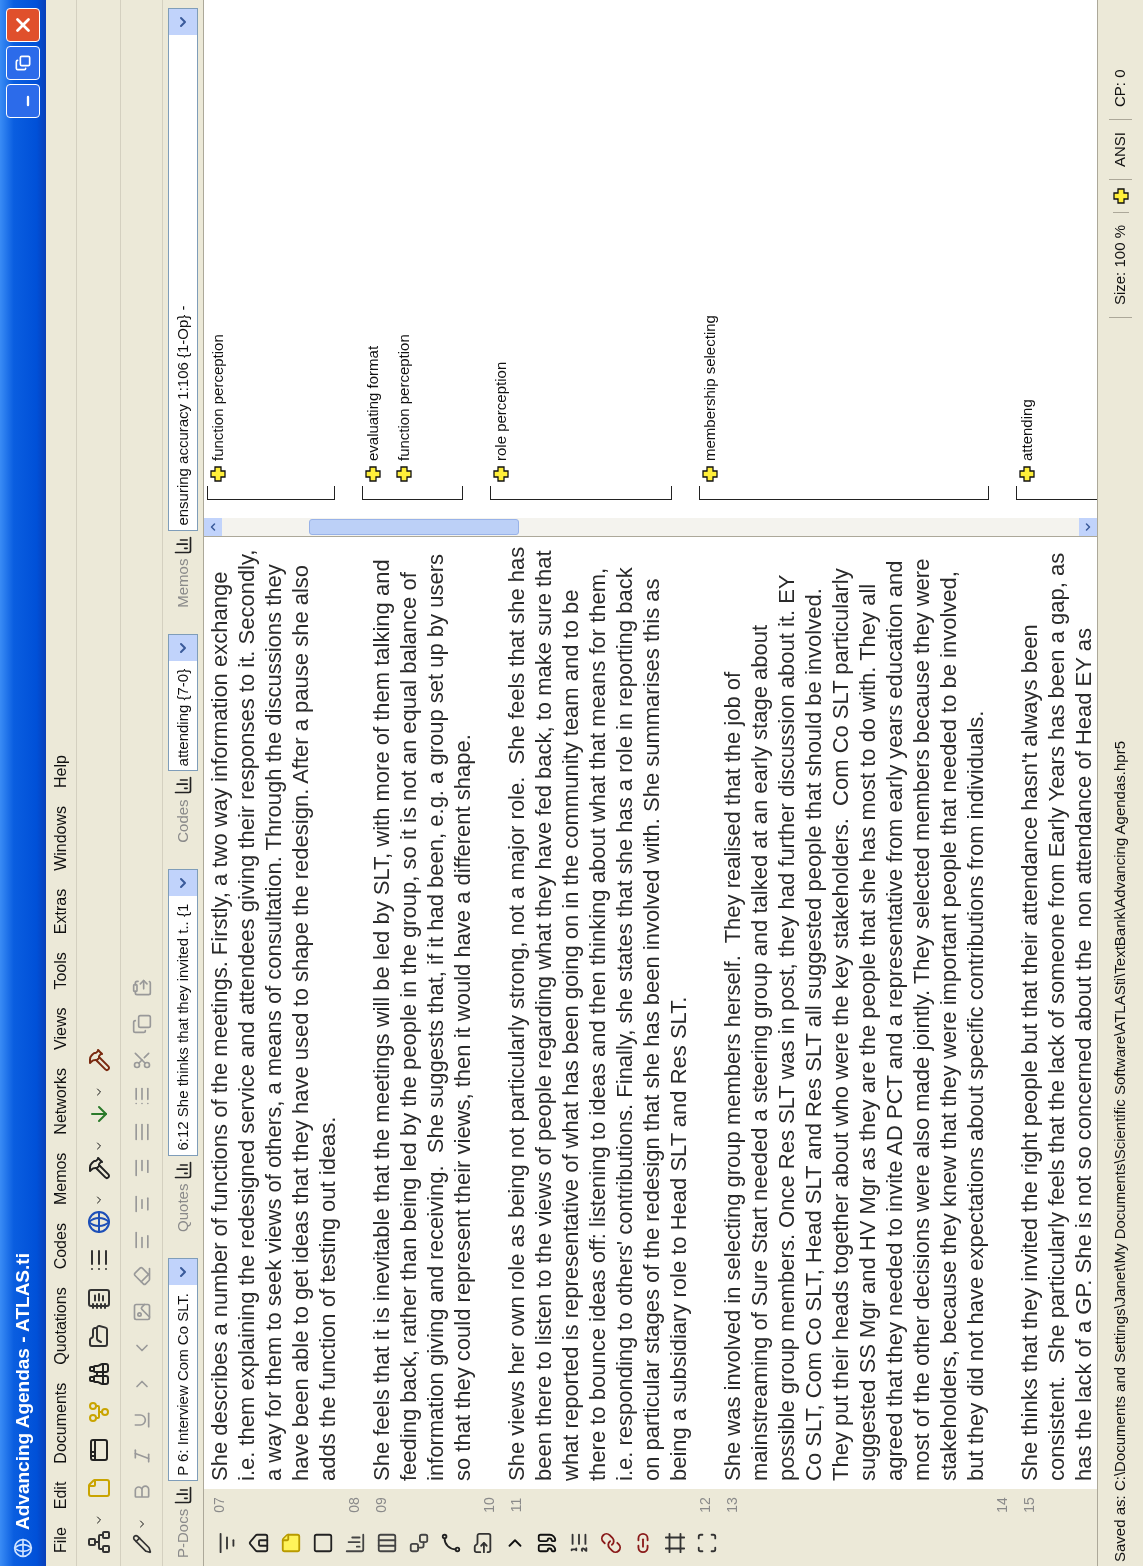  What do you see at coordinates (597, 1014) in the screenshot?
I see `paragraph: She views her own role as being not particularly strong, not a major role. She feels that she has been there to listen to the views of people regarding what they have fed back, to make sure that what reported is representative of what has been going on in the community team and to be there to bounce ideas off: listening to ideas and then thinking about what that means for them, i.e. responding to others' contributions. Finally, she states that she has a role in reporting back on particular stages of the redesign that she has been involved with. She summarises this as being a subsidiary role to Head SLT and Res SLT.` at bounding box center [597, 1014].